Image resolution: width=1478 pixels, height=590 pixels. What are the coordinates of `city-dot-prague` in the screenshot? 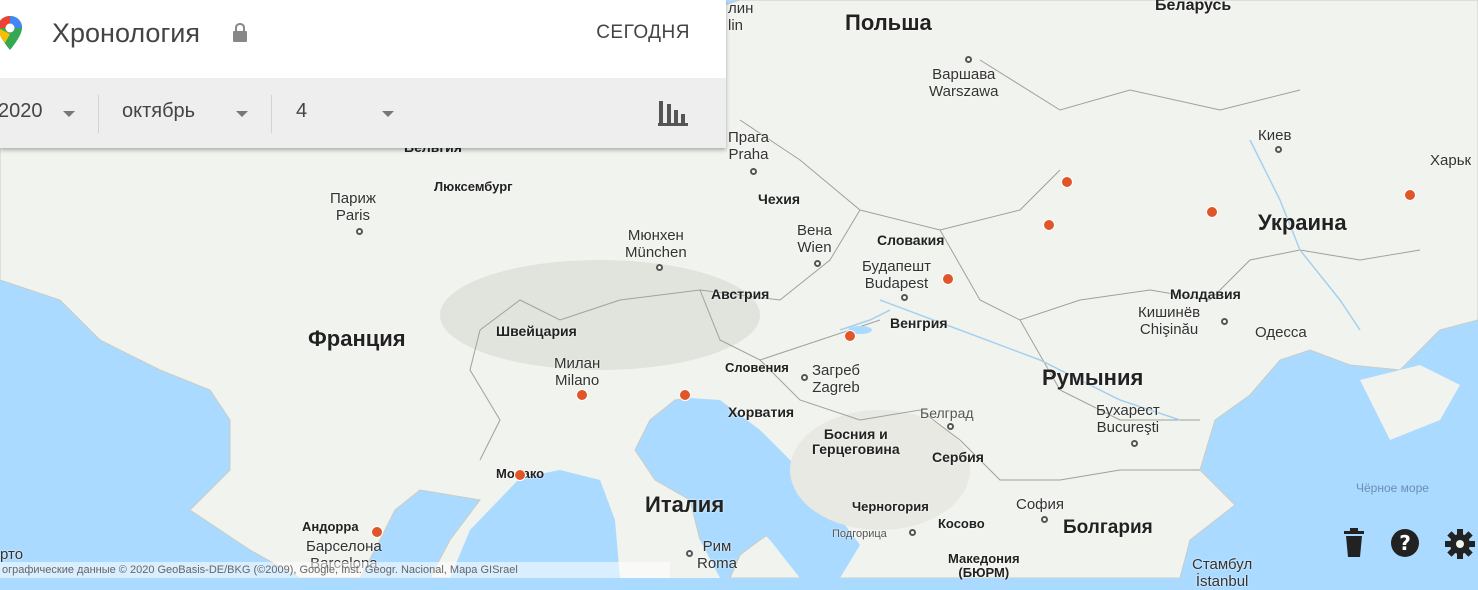 It's located at (753, 171).